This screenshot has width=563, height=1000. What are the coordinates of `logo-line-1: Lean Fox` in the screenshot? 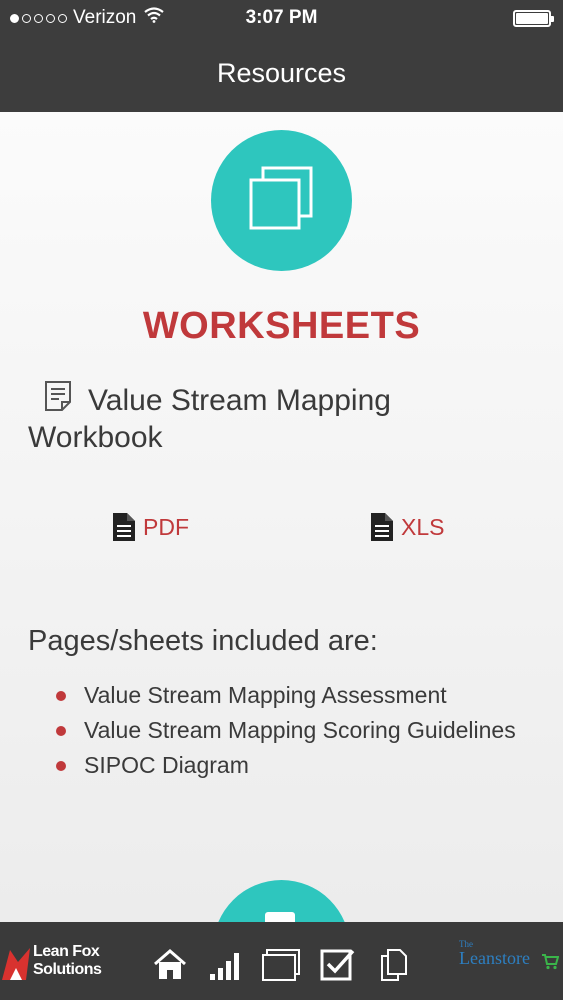 It's located at (66, 951).